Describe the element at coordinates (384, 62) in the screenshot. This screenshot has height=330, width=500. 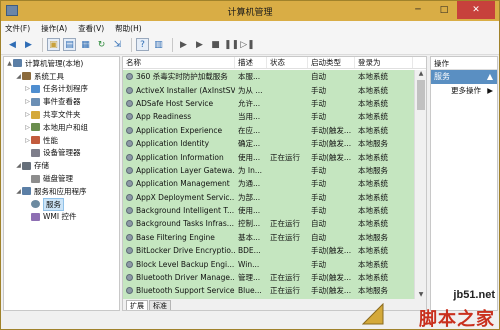
I see `column-log-on-as: 登录为` at that location.